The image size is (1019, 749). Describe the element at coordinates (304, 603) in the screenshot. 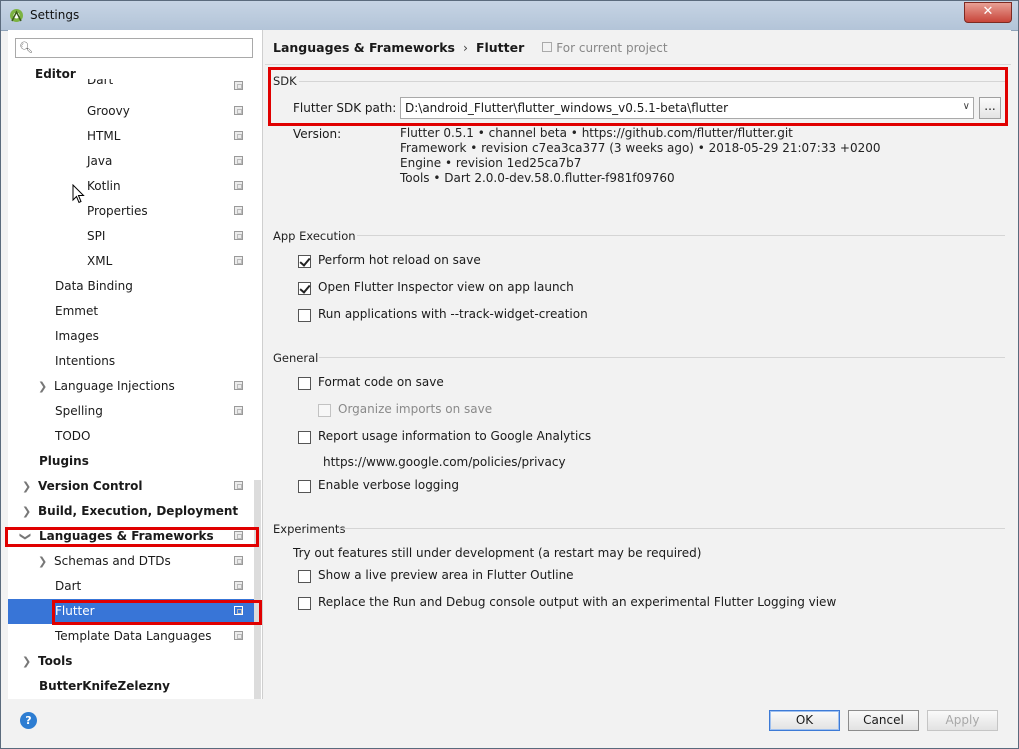

I see `logging-view-checkbox` at that location.